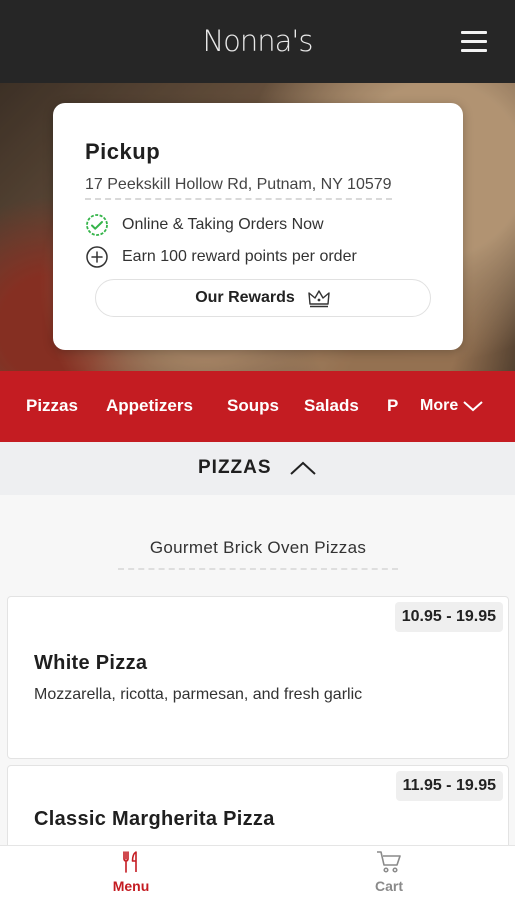 The image size is (515, 900). I want to click on section-title: PIZZAS, so click(235, 467).